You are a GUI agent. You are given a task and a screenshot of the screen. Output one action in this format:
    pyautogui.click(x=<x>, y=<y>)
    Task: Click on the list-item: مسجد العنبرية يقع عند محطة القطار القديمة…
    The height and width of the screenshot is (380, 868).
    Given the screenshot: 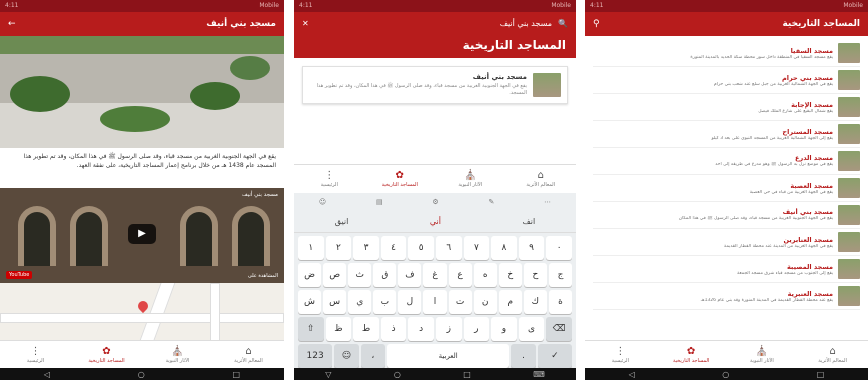 What is the action you would take?
    pyautogui.click(x=726, y=296)
    